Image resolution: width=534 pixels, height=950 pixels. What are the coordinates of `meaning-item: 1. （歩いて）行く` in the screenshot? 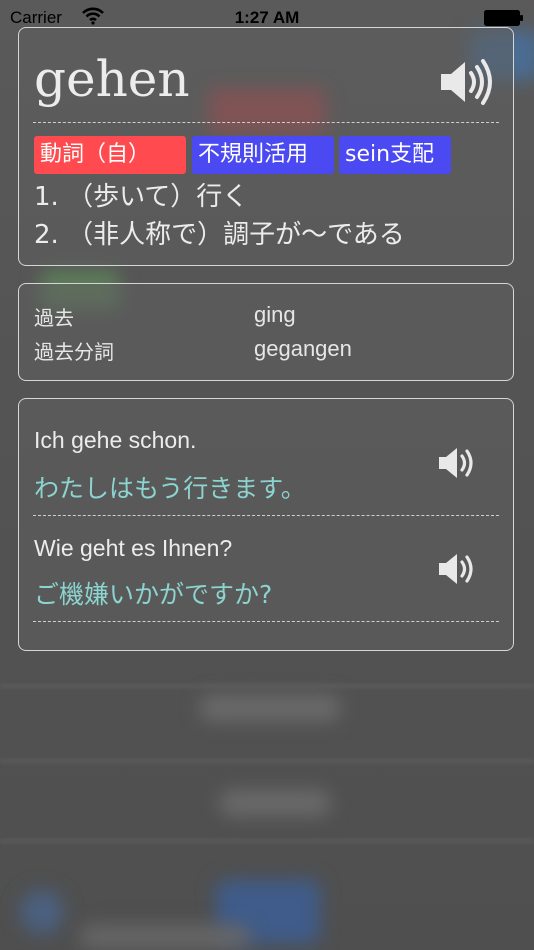 It's located at (141, 197).